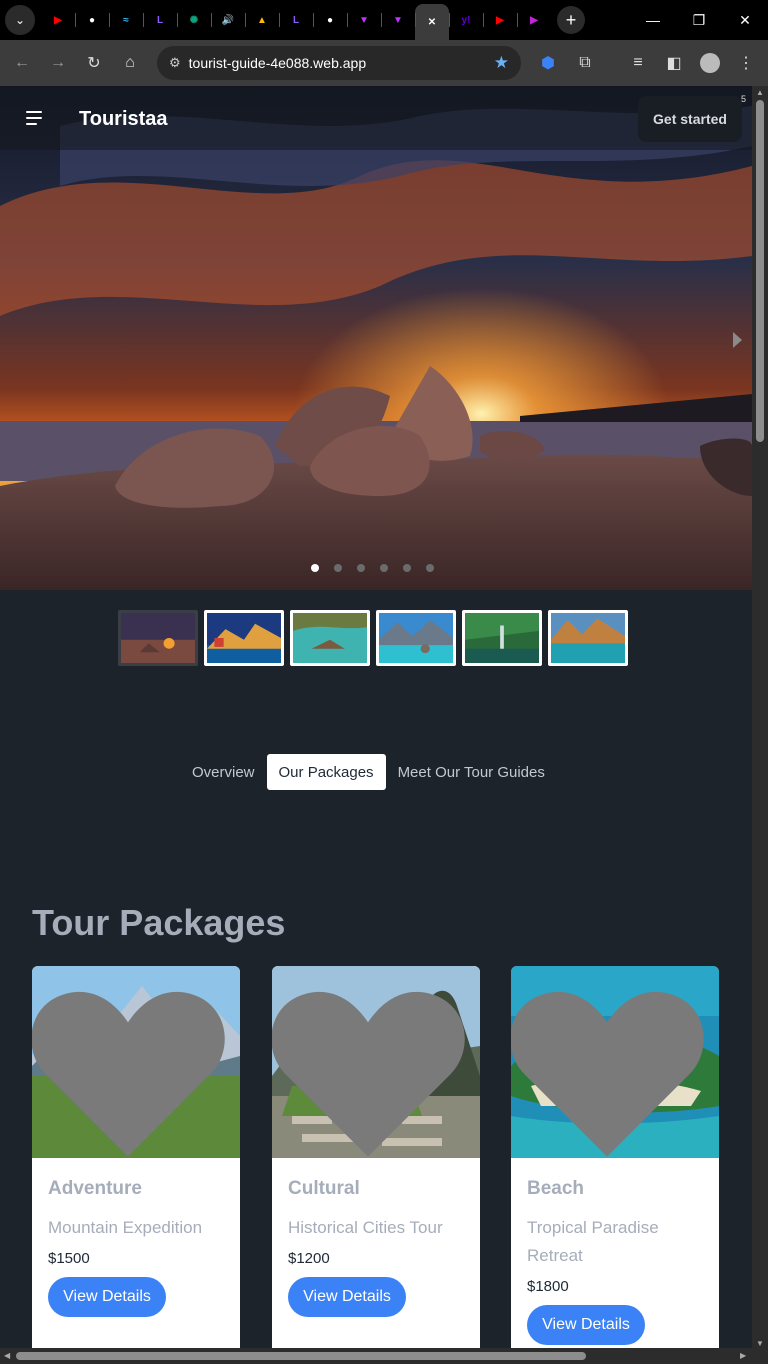 This screenshot has height=1364, width=768. Describe the element at coordinates (593, 1241) in the screenshot. I see `package-name: Tropical Paradise Retreat` at that location.